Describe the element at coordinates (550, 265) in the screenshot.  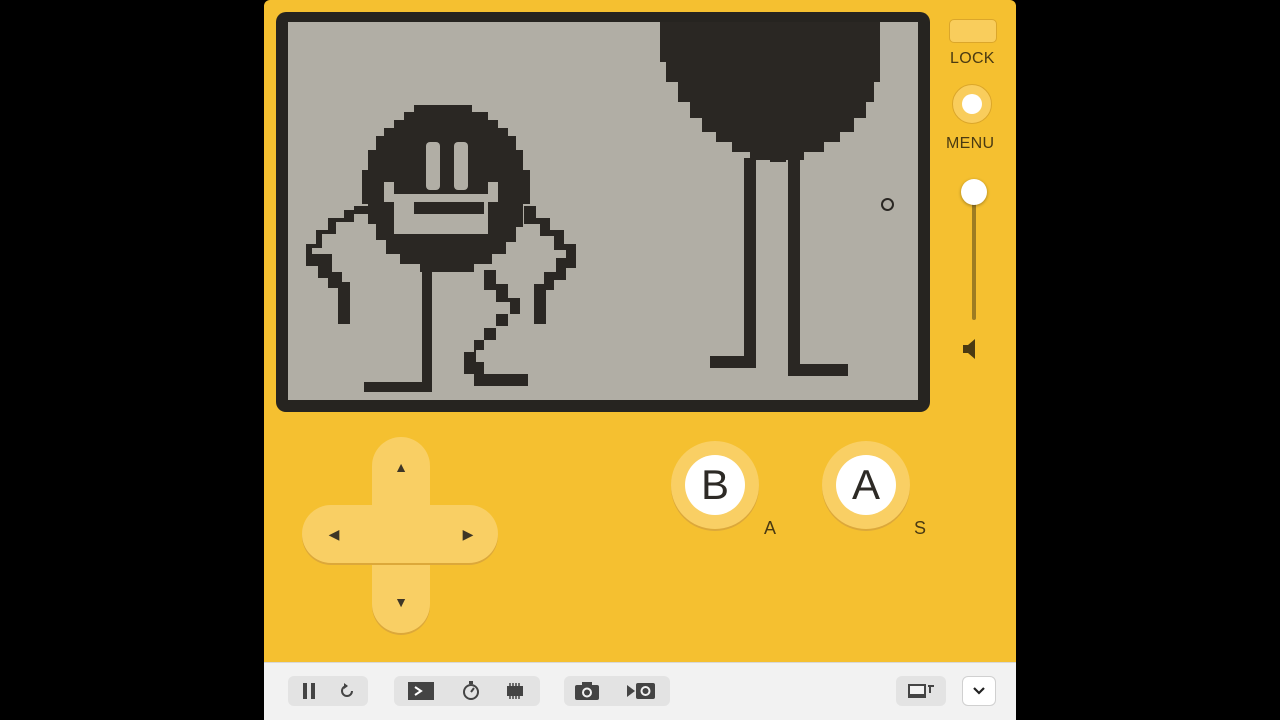
I see `ball-character-right-arm` at that location.